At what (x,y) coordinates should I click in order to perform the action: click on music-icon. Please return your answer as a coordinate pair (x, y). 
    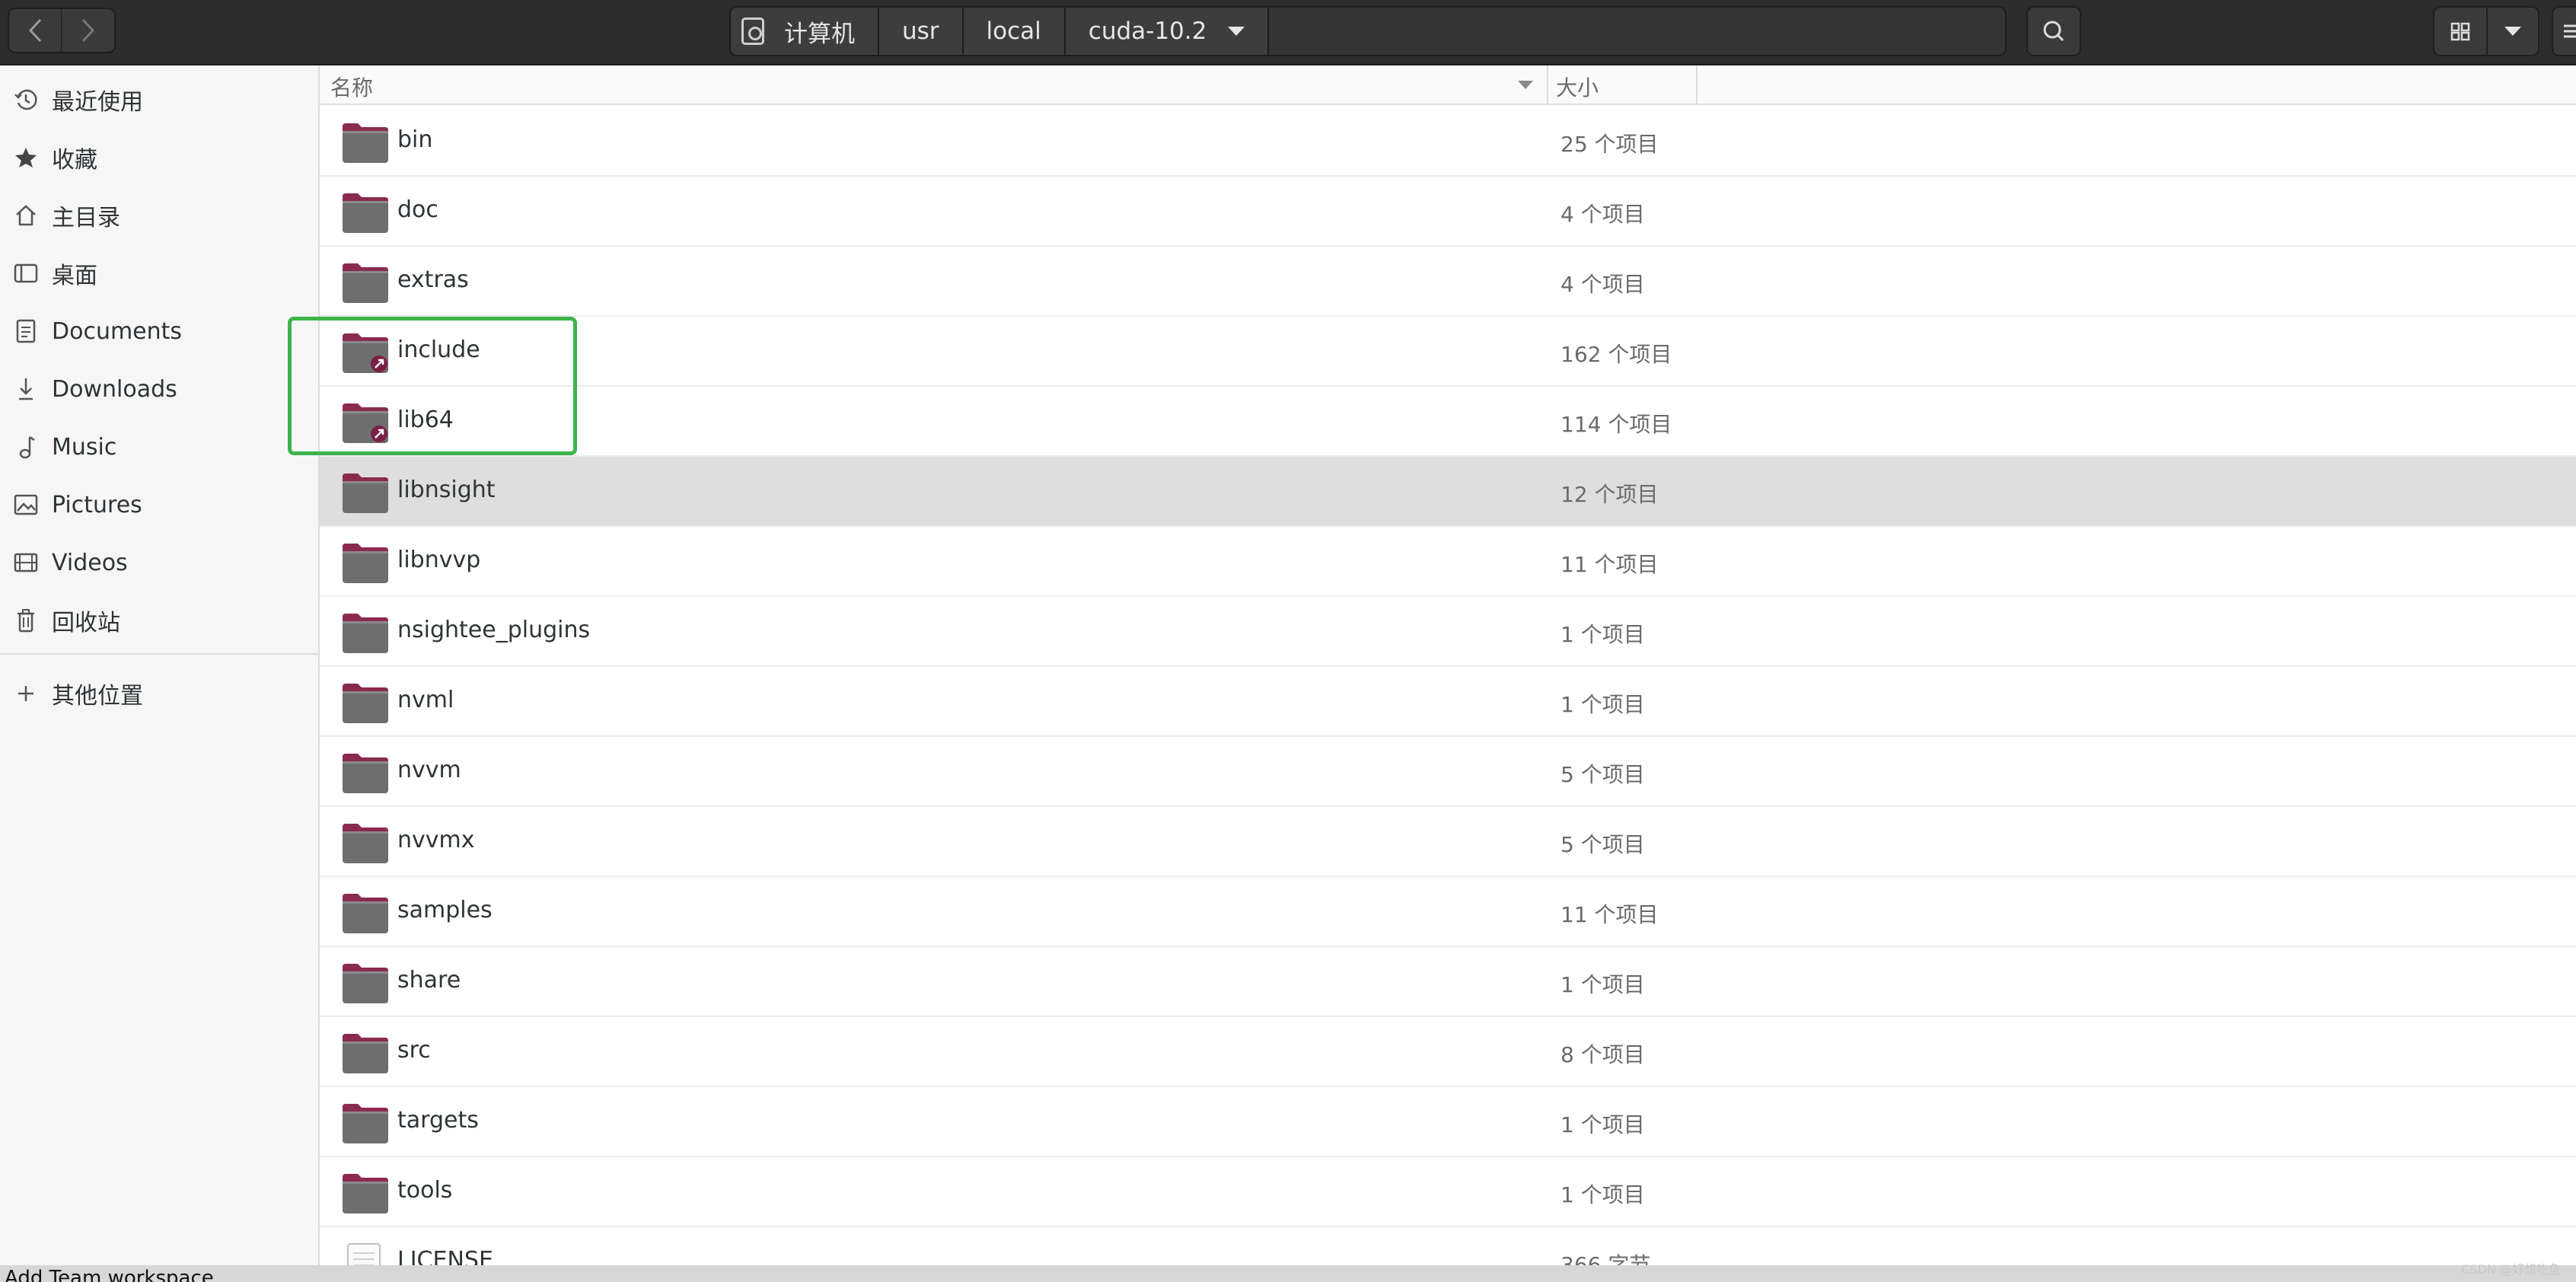
    Looking at the image, I should click on (27, 447).